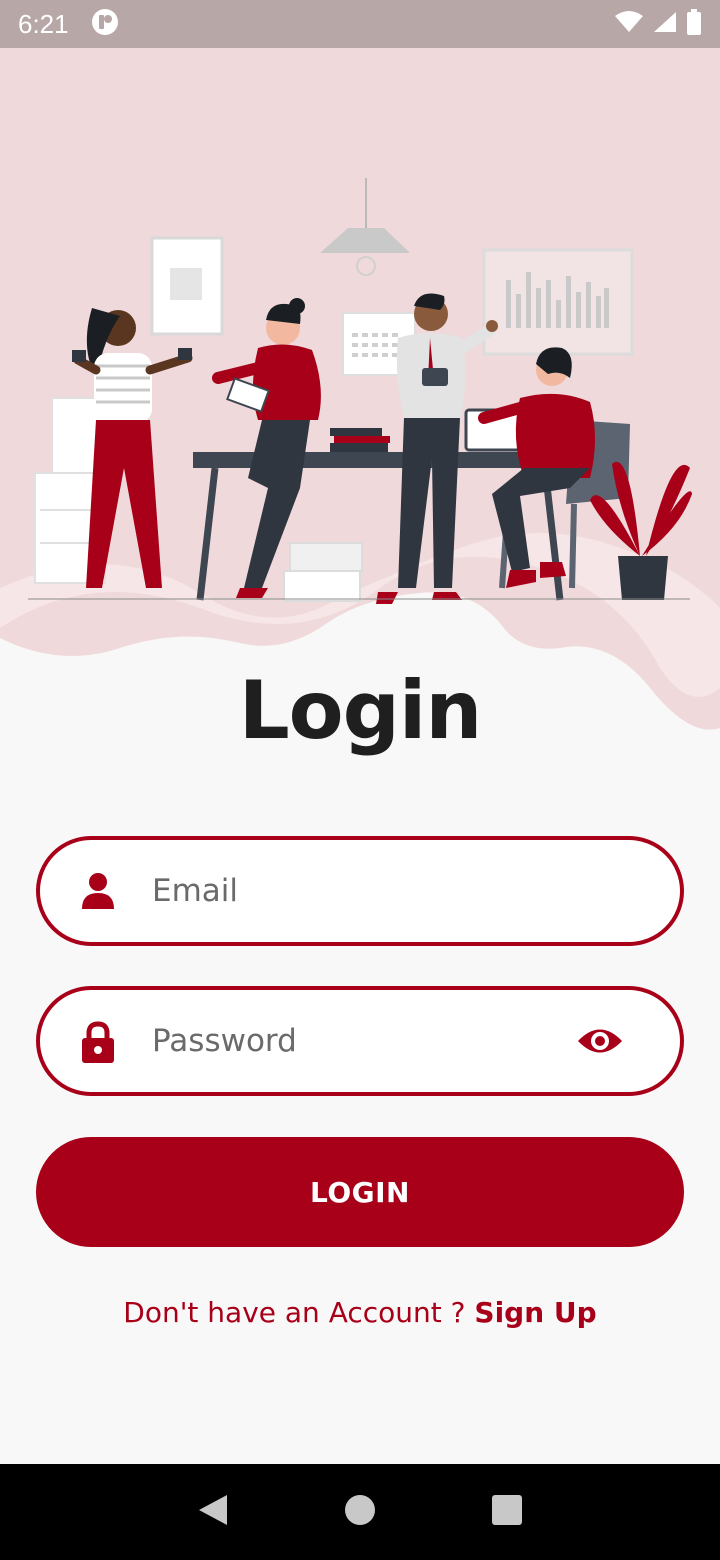 The height and width of the screenshot is (1560, 720). I want to click on password-input, so click(361, 1041).